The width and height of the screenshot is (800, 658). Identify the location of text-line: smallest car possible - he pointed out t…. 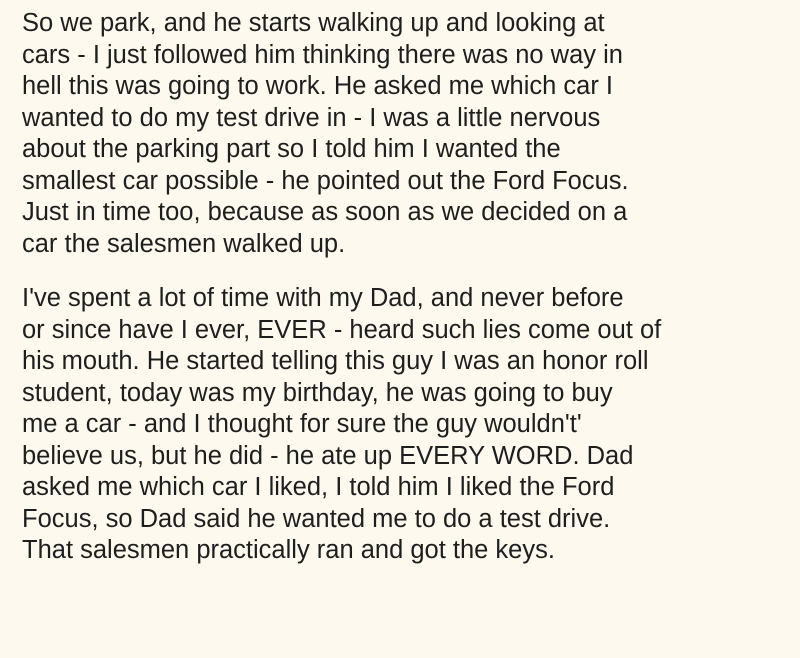
(325, 180).